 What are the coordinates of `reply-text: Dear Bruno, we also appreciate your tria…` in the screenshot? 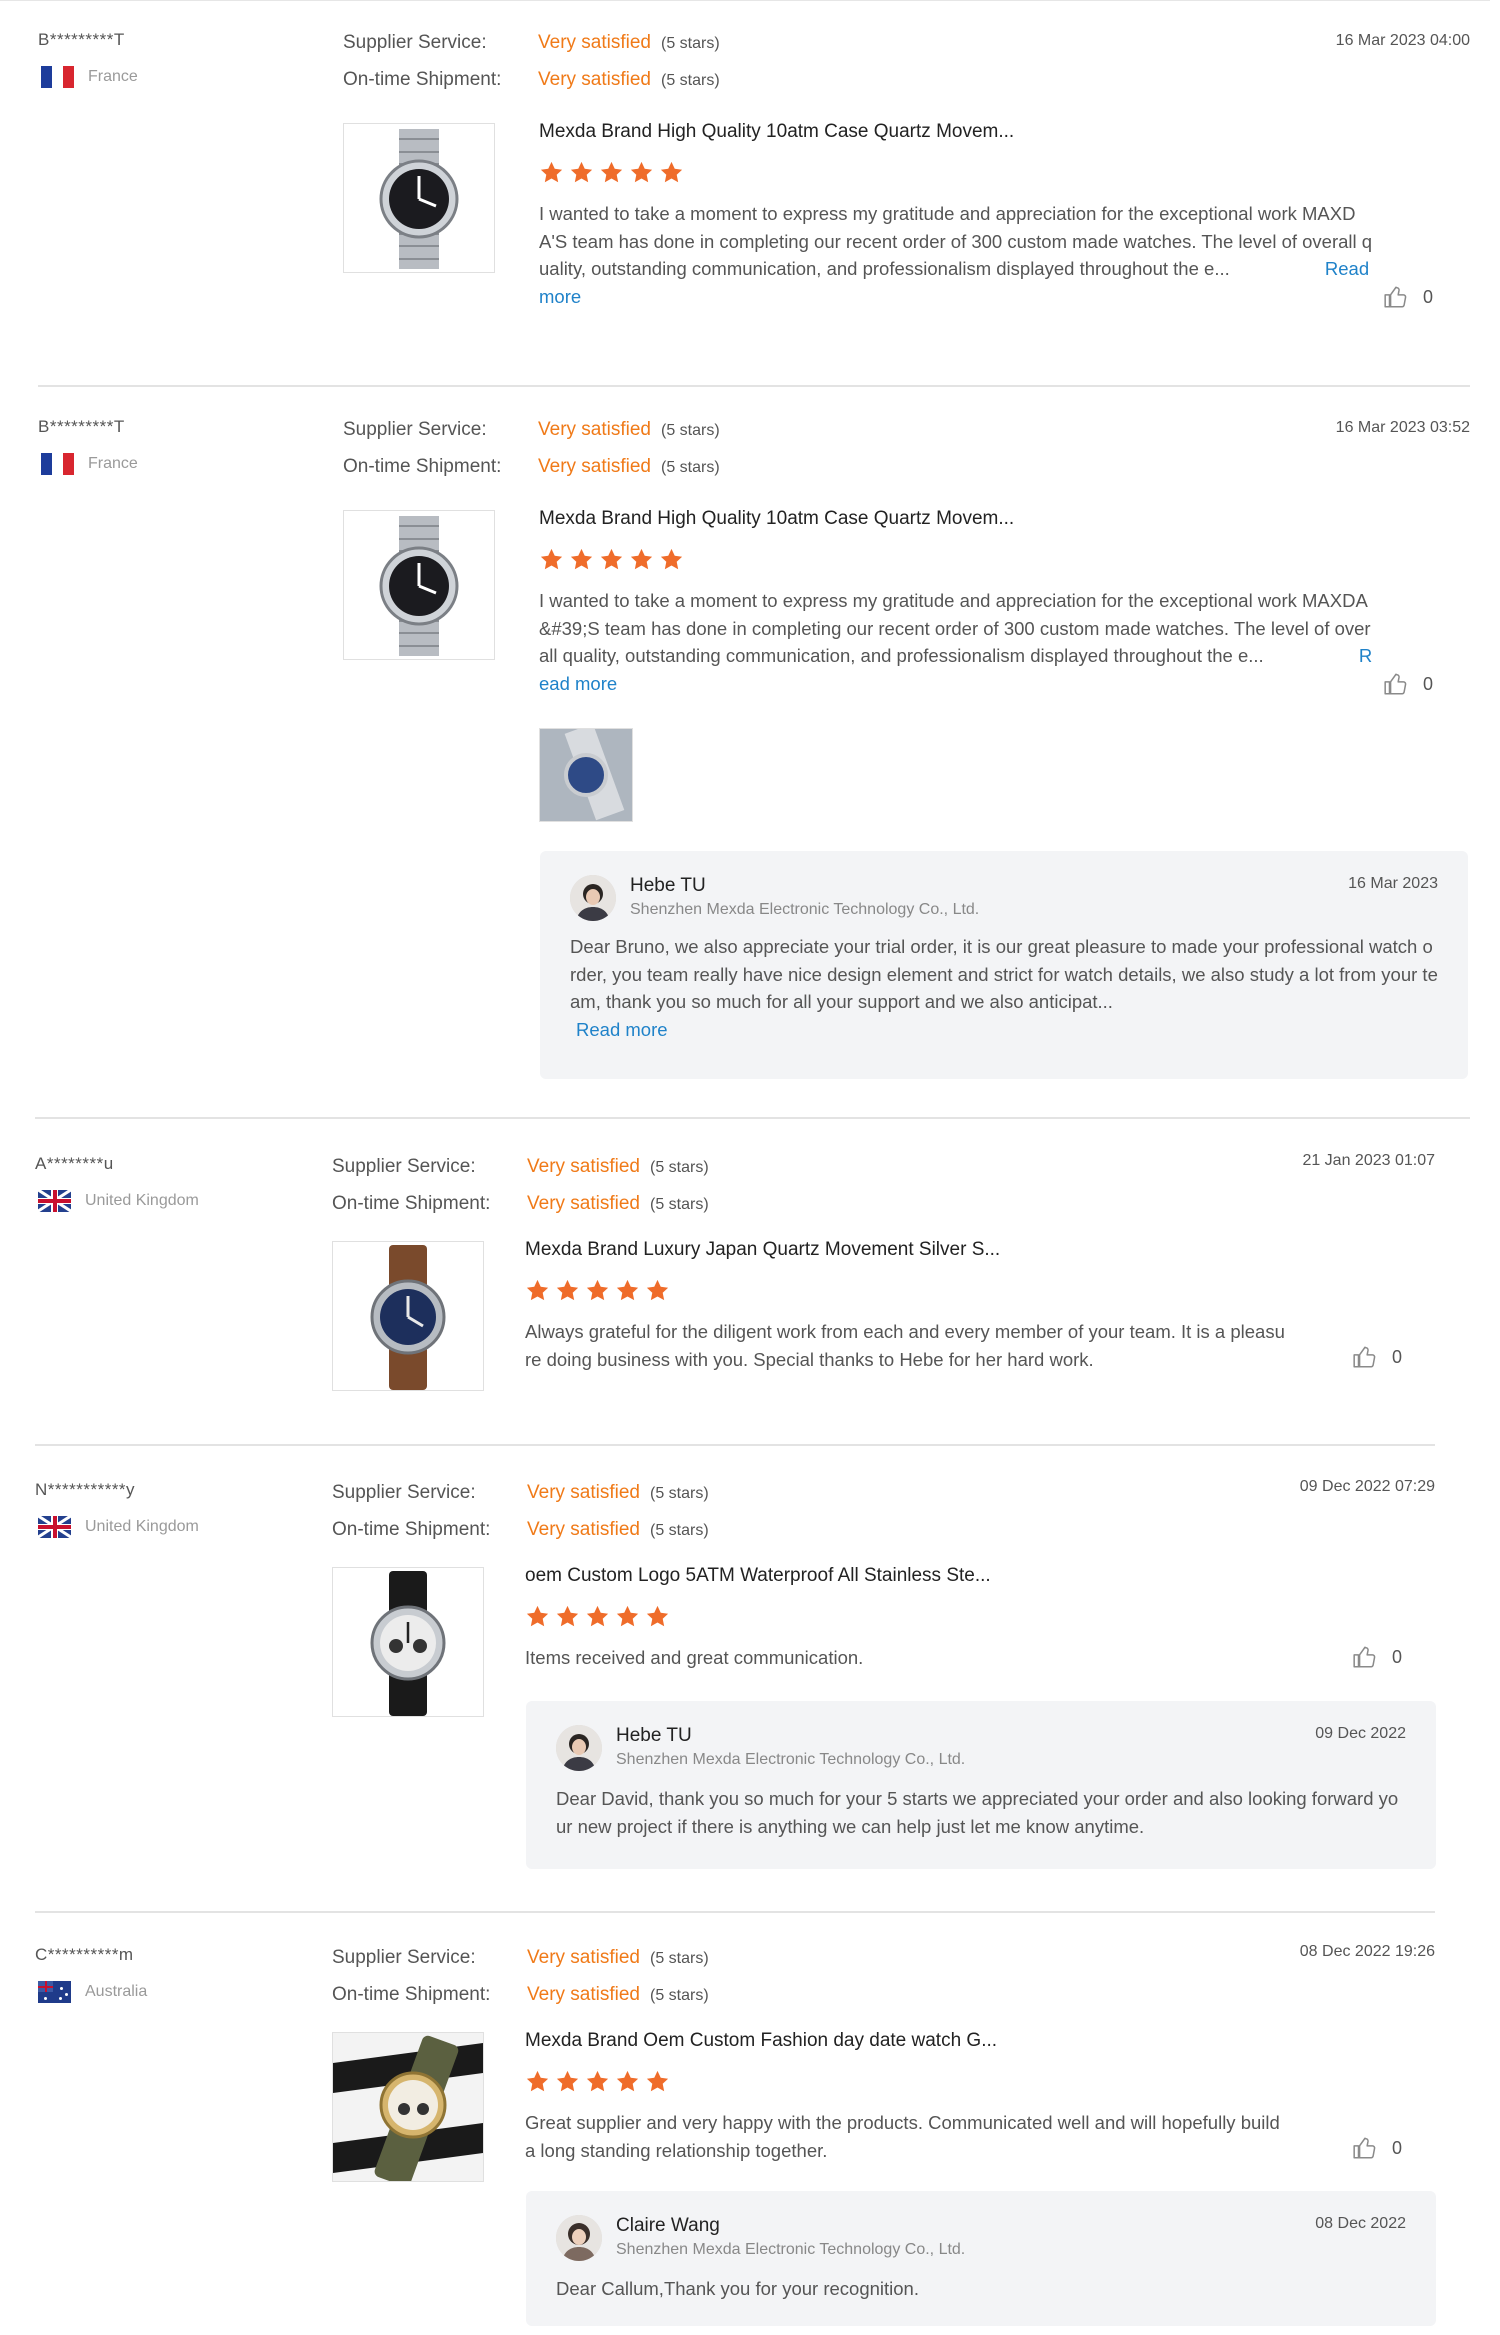 It's located at (1004, 988).